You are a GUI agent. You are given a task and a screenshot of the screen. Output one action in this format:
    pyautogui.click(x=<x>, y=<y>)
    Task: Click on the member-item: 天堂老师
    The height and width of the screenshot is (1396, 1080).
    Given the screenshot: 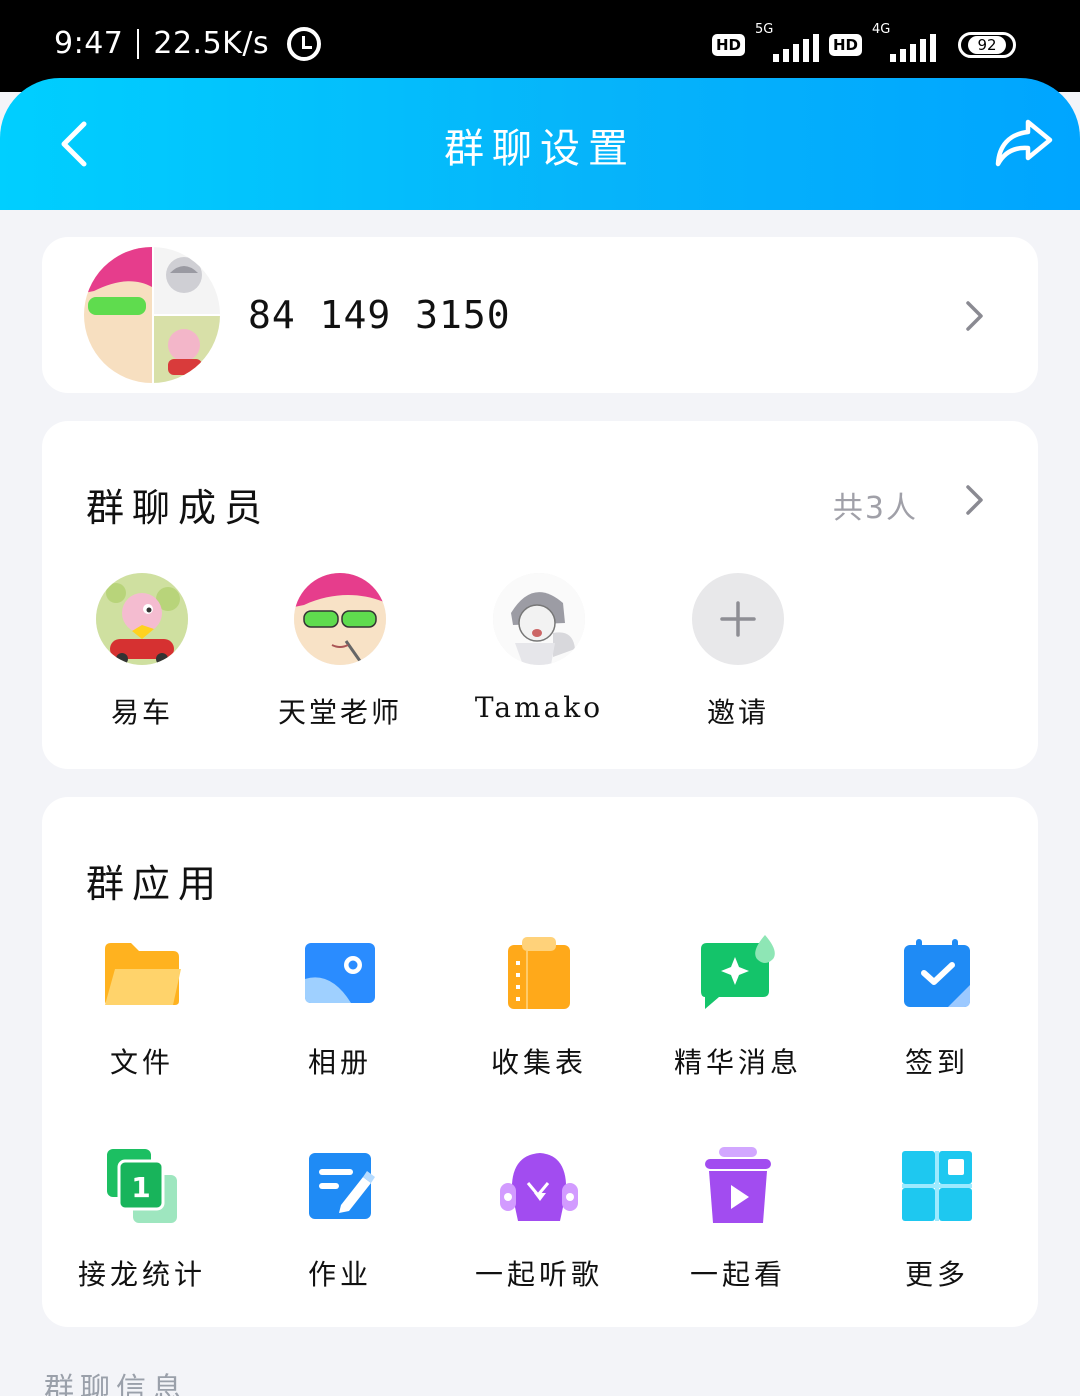 What is the action you would take?
    pyautogui.click(x=340, y=652)
    